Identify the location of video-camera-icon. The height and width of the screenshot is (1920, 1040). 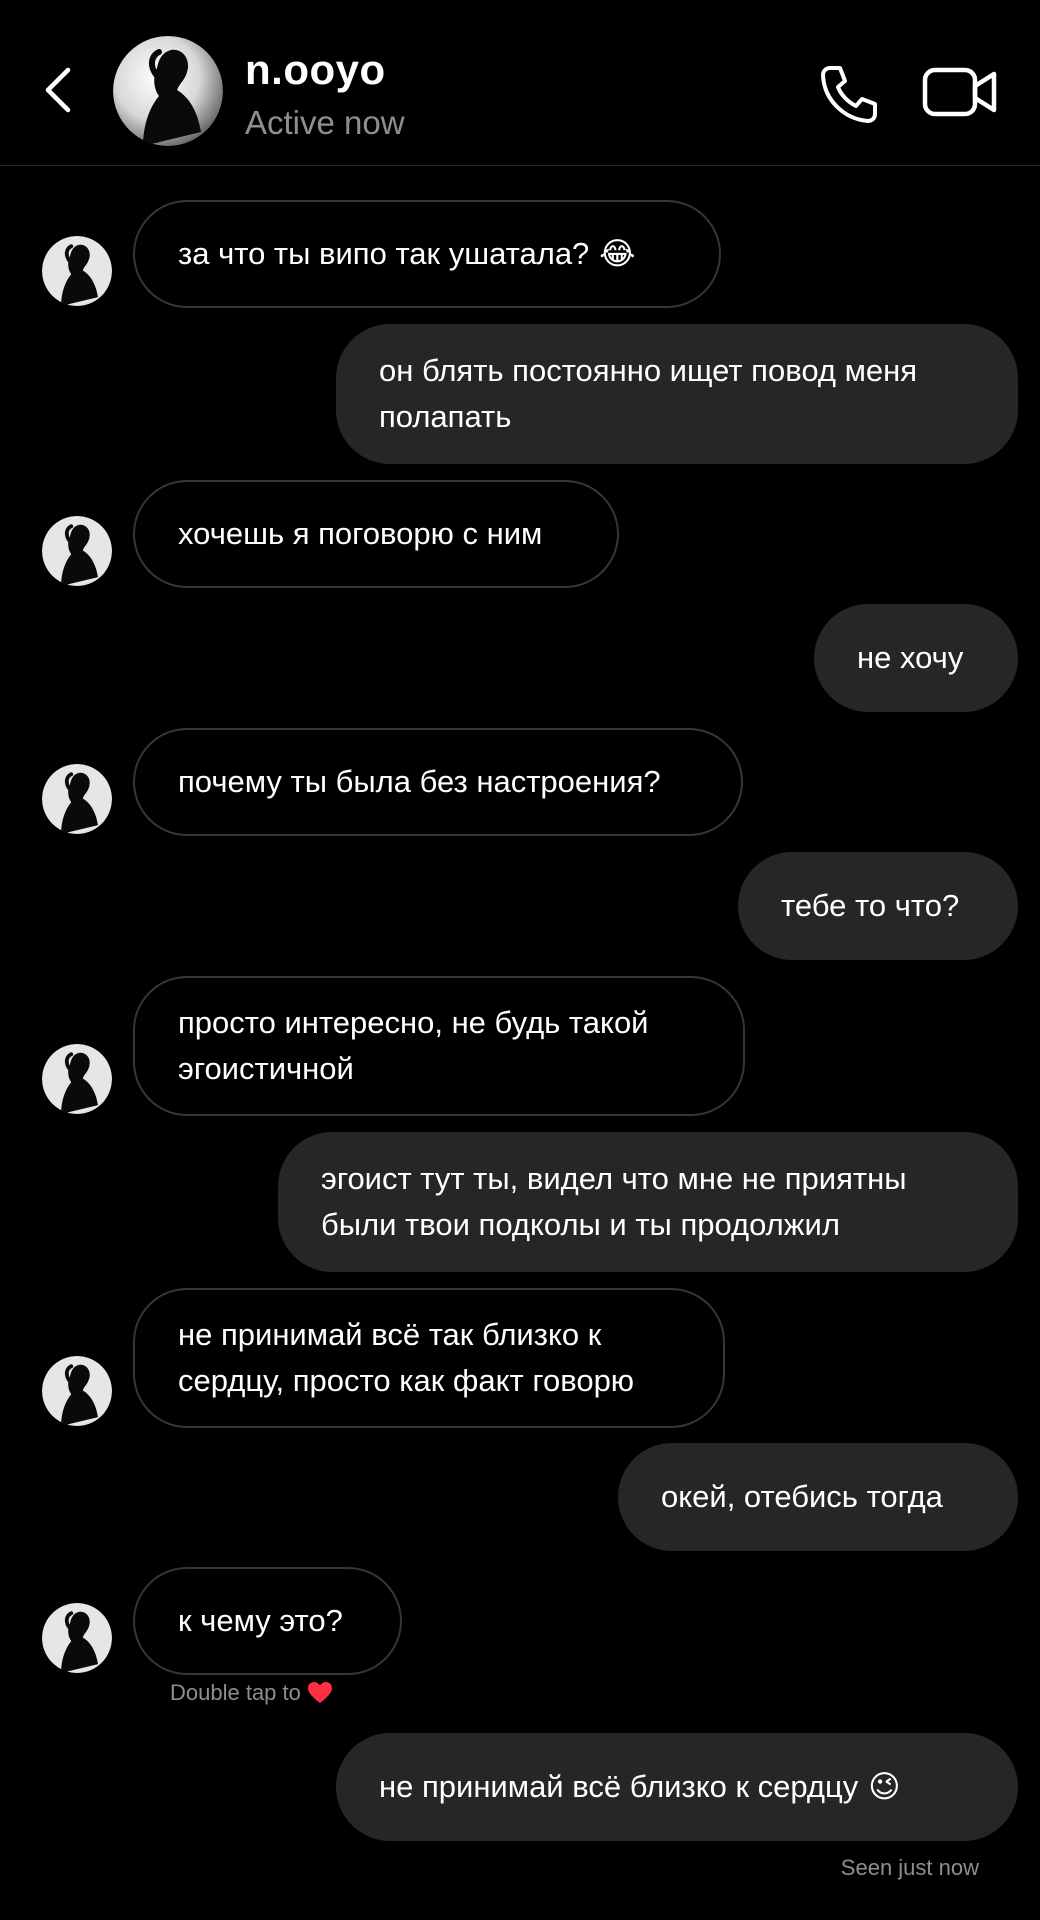
(959, 92).